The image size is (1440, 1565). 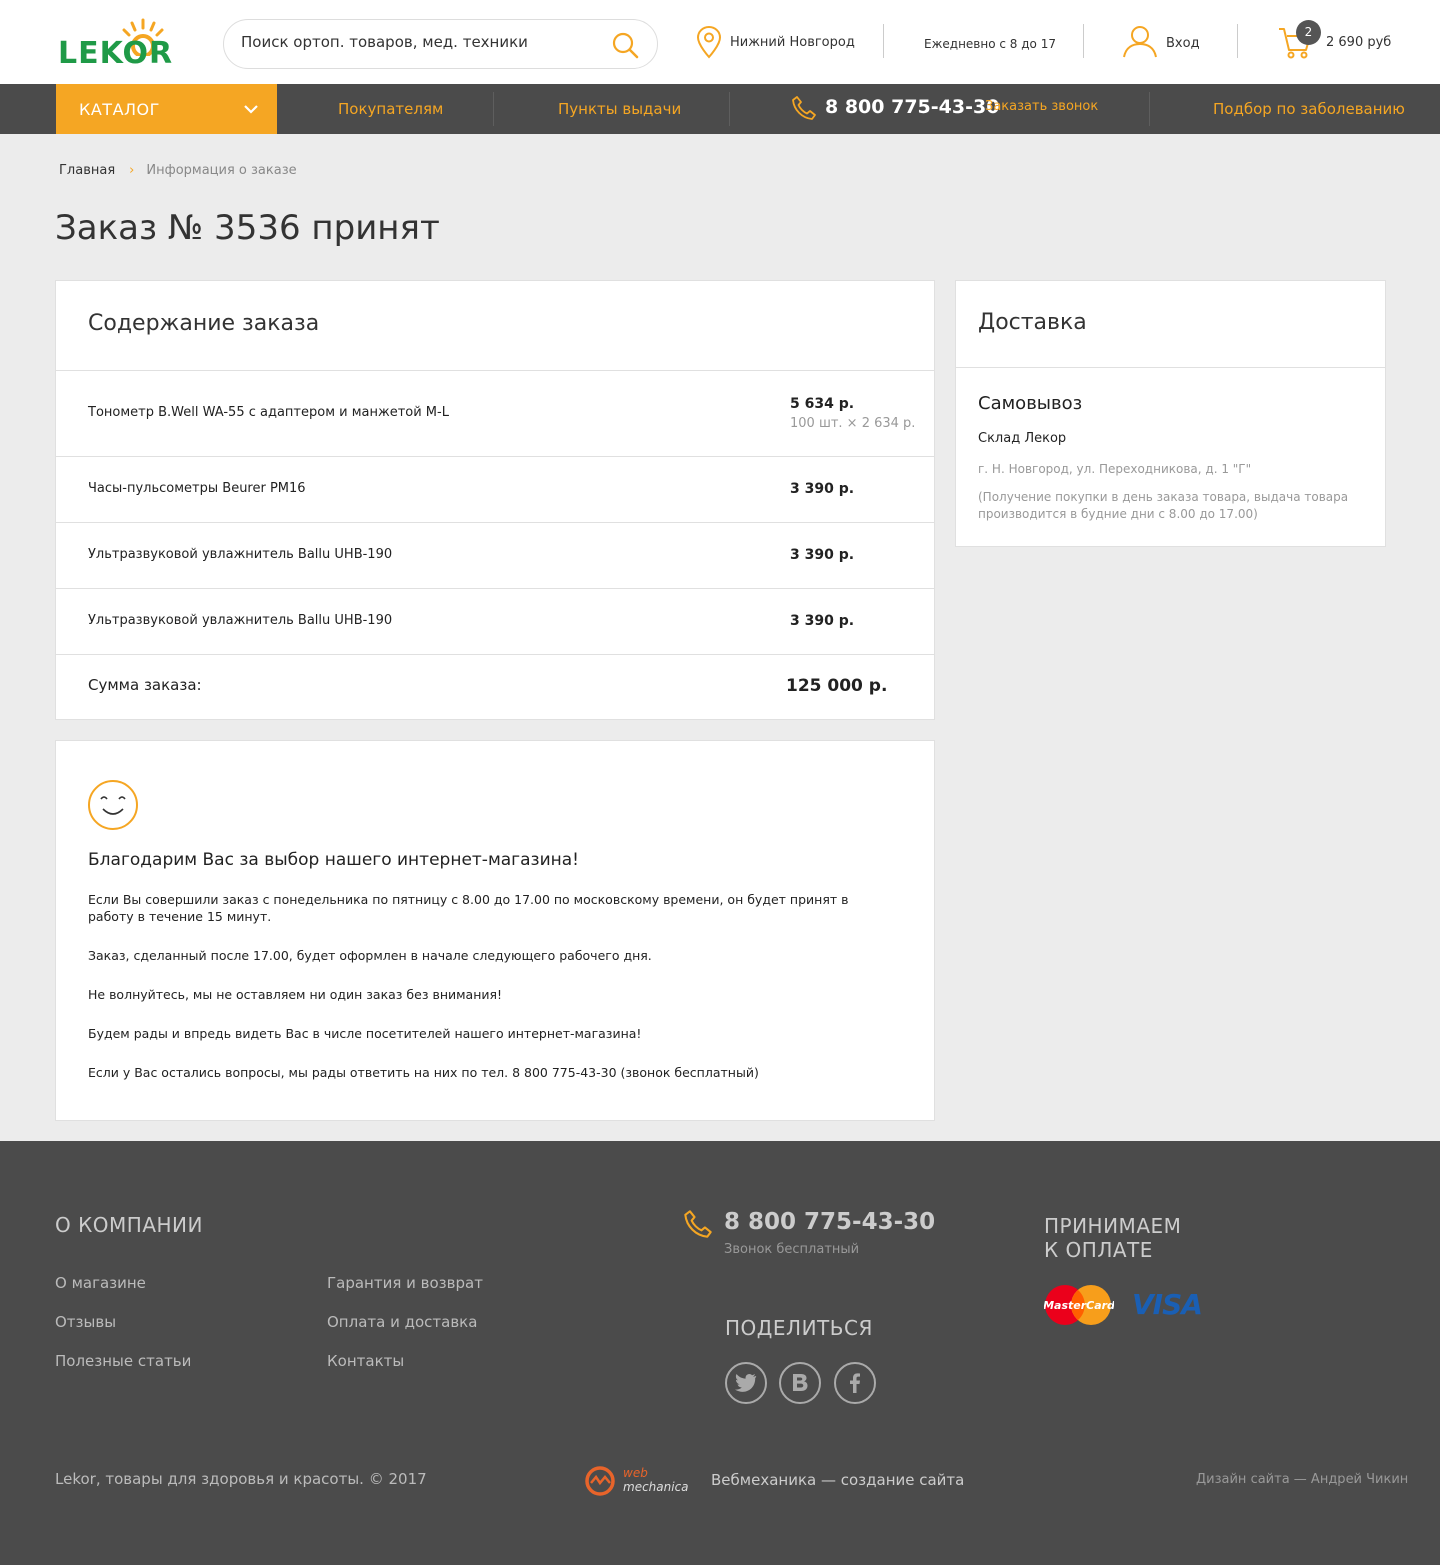 I want to click on callback-link: Заказать звонок, so click(x=1041, y=106).